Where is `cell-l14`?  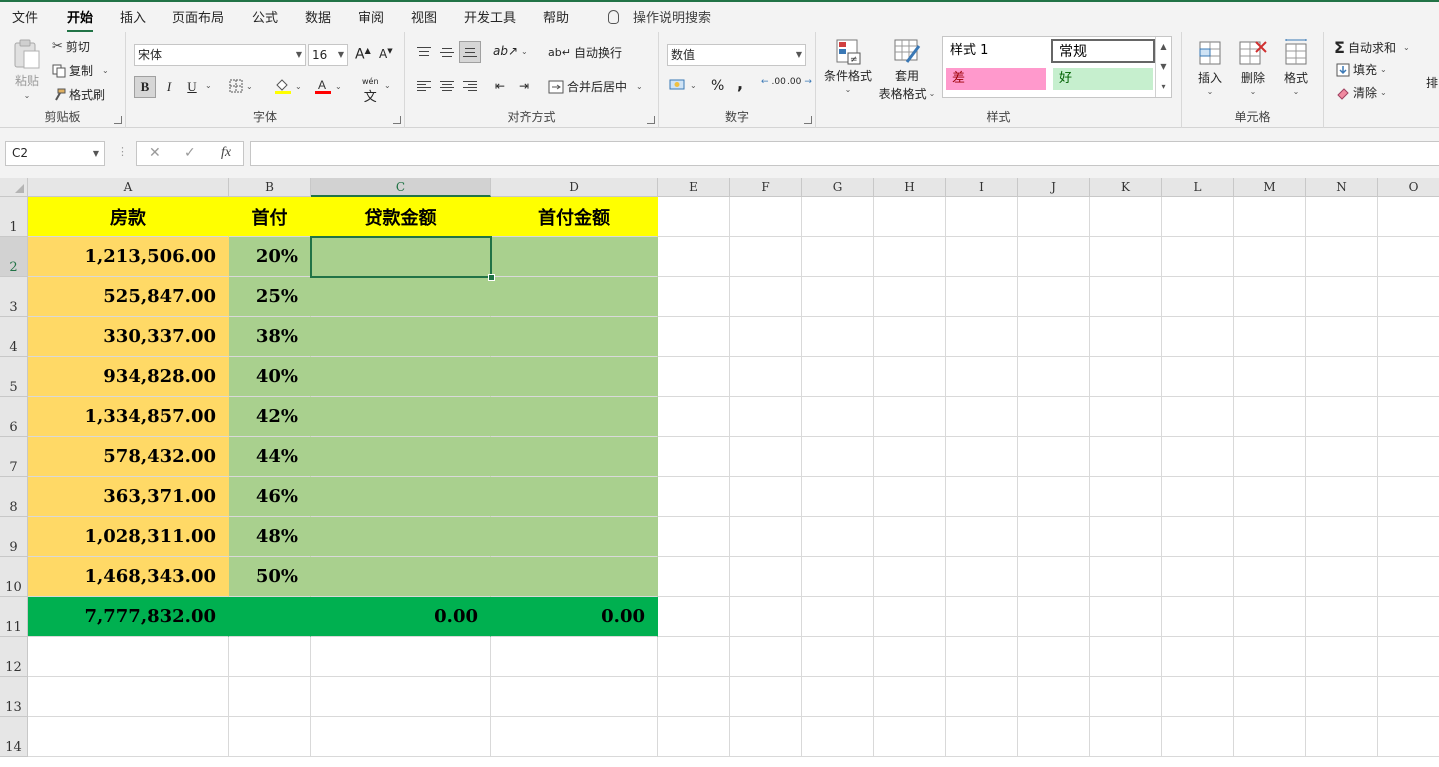 cell-l14 is located at coordinates (1198, 737).